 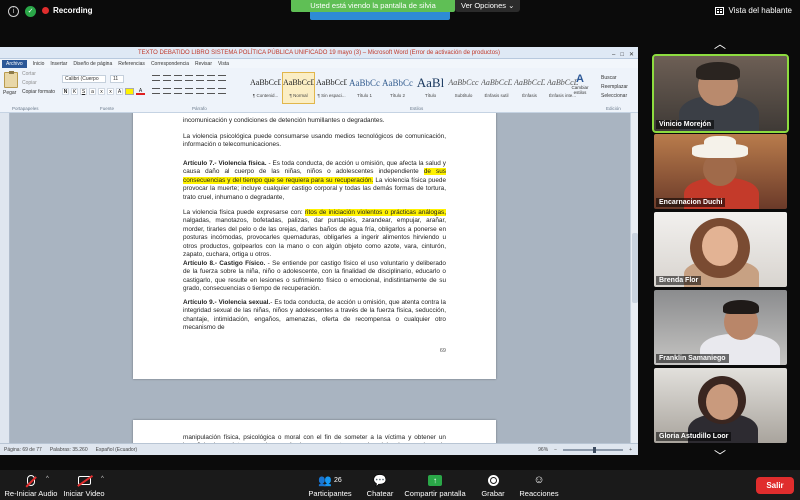 I want to click on zoom-level: 96%, so click(x=543, y=450).